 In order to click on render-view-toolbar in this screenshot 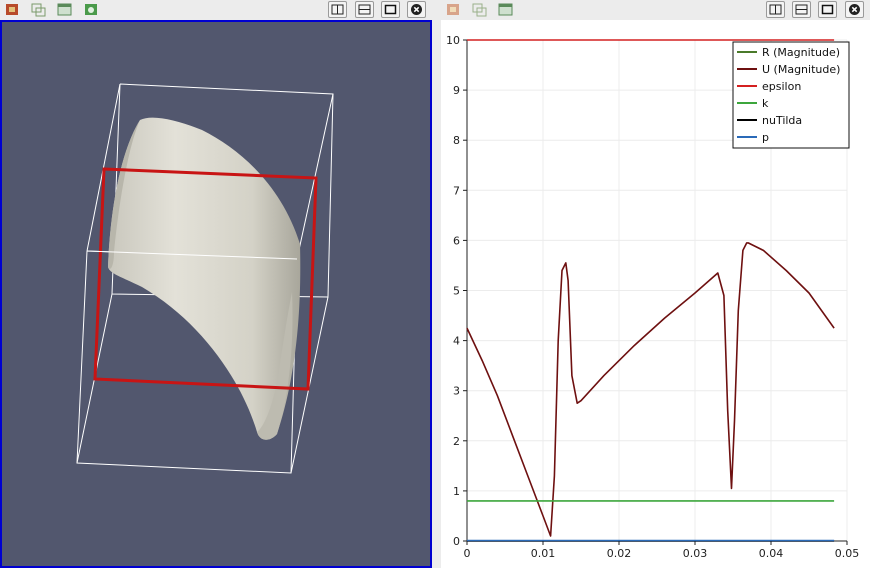, I will do `click(216, 10)`.